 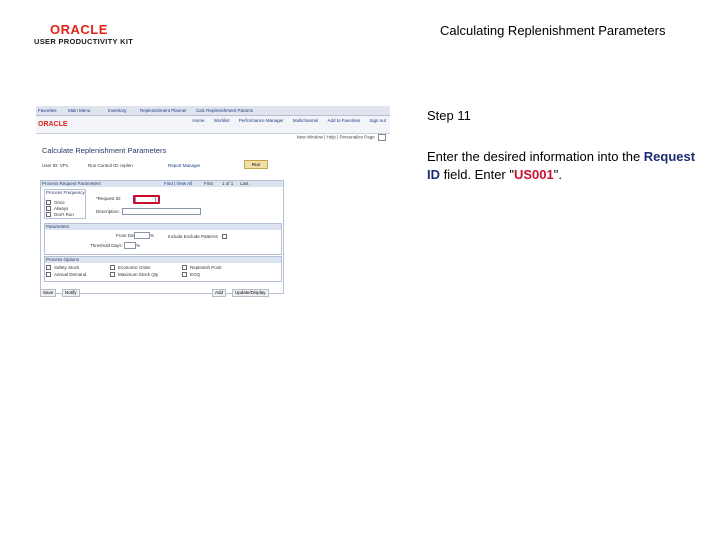 I want to click on first-link: First, so click(x=208, y=183).